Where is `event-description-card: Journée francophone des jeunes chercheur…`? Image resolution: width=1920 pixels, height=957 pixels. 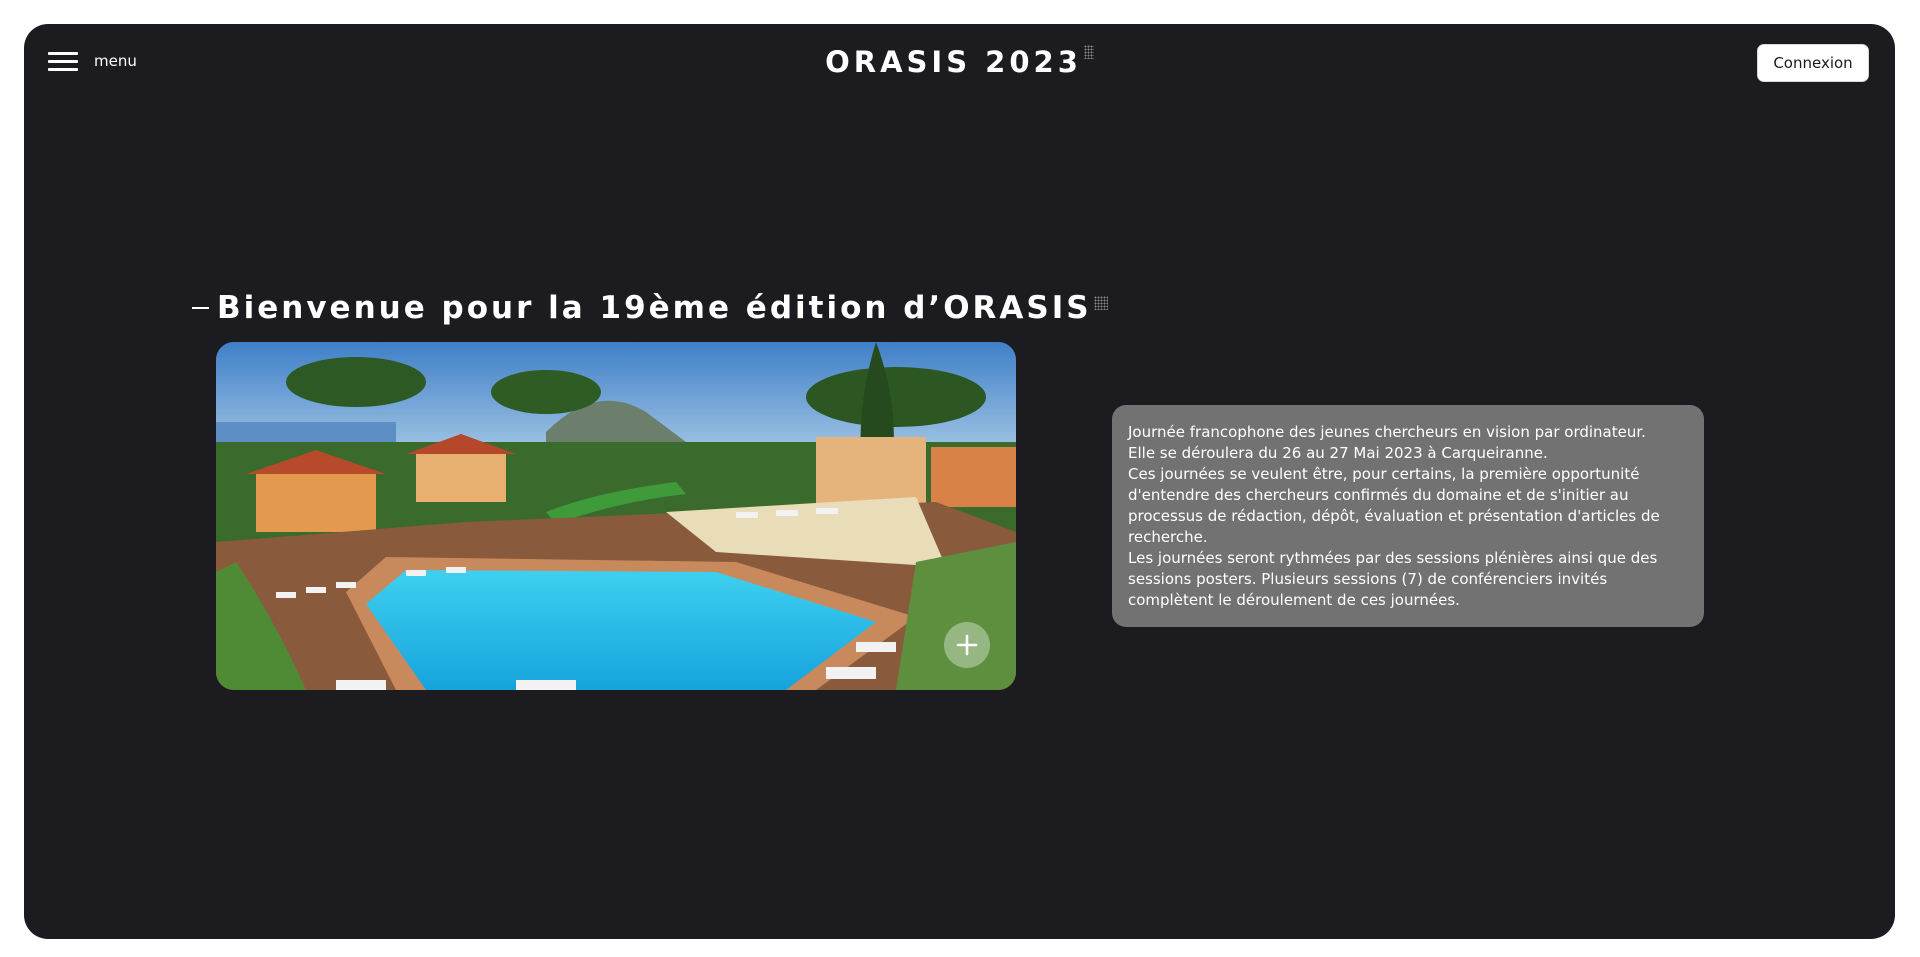
event-description-card: Journée francophone des jeunes chercheur… is located at coordinates (1408, 516).